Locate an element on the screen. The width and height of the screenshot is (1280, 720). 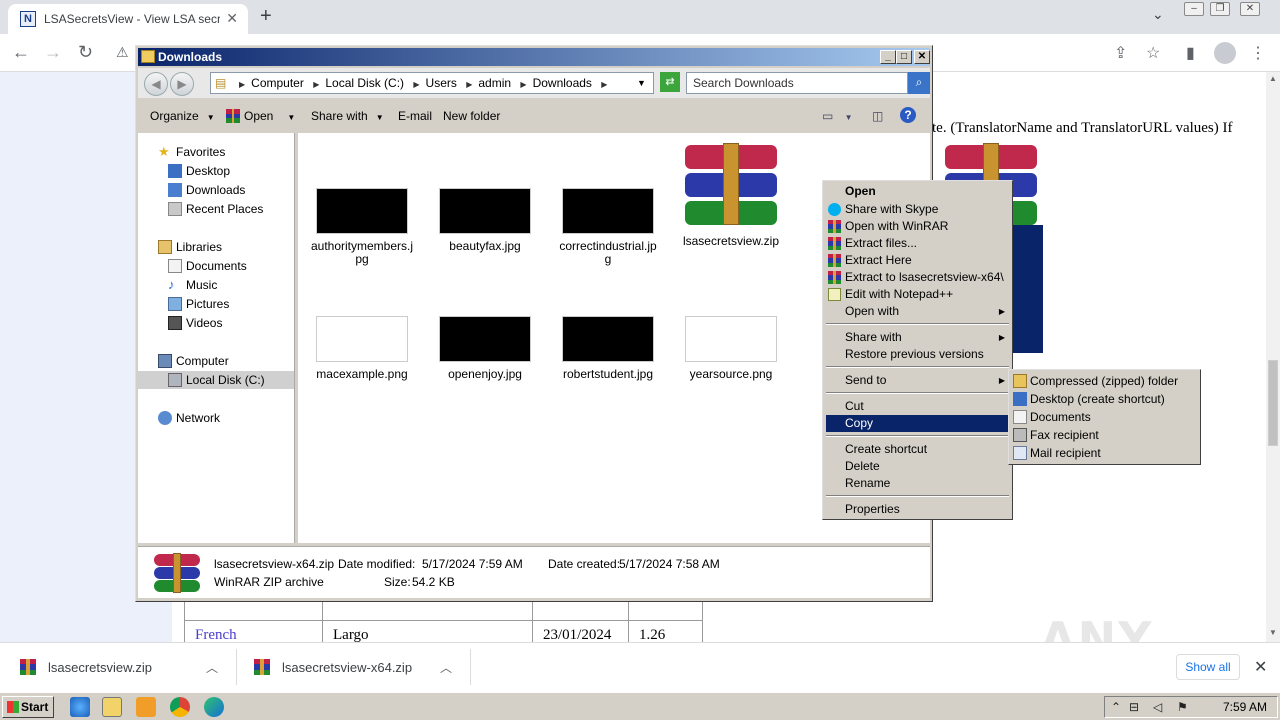
browser-tab: N LSASecretsView - View LSA secrets s ✕ is located at coordinates (128, 19).